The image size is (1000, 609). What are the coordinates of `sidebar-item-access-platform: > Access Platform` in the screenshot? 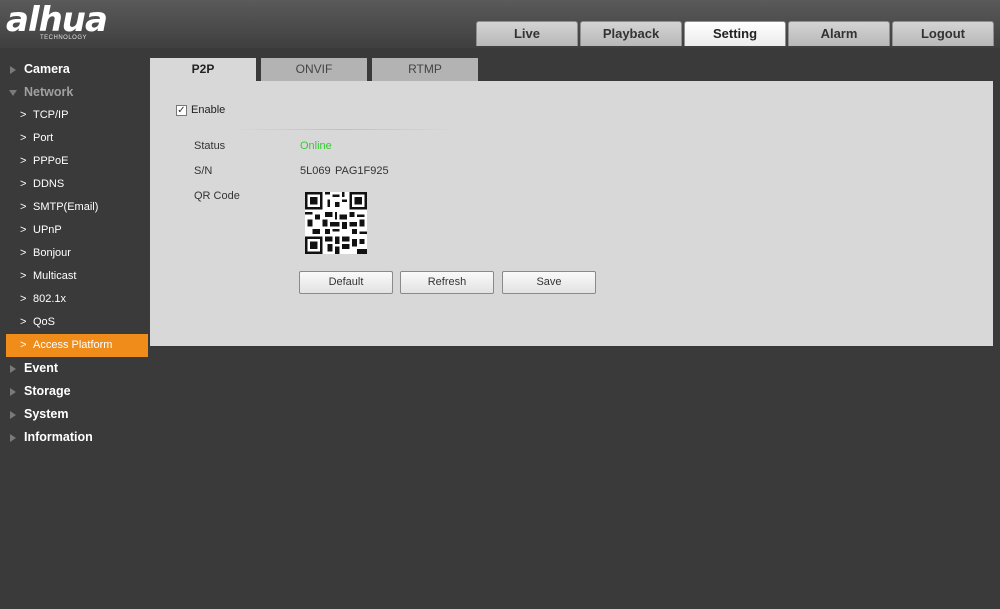 It's located at (77, 345).